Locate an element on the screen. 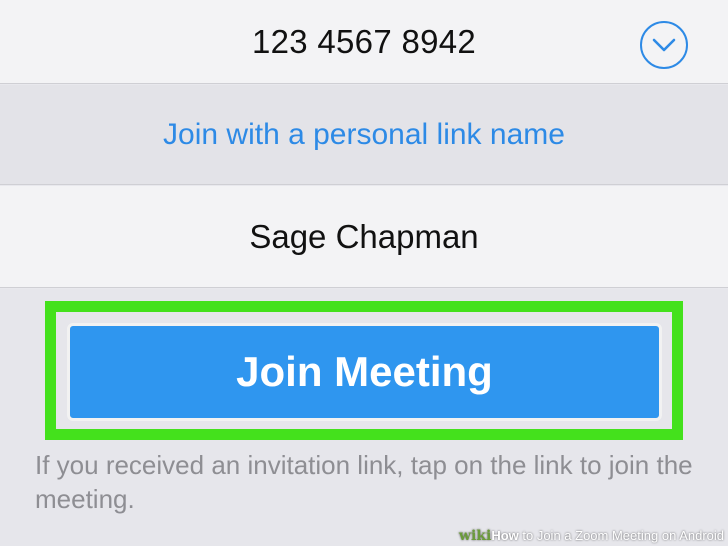 The width and height of the screenshot is (728, 546). join-meeting-button: Join Meeting is located at coordinates (364, 372).